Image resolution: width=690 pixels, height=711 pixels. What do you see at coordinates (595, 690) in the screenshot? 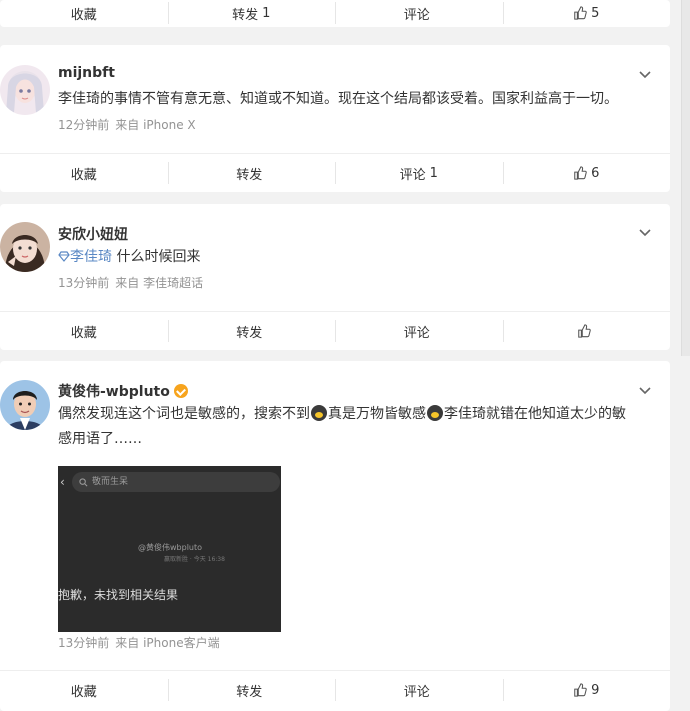
I see `like-count: 9` at bounding box center [595, 690].